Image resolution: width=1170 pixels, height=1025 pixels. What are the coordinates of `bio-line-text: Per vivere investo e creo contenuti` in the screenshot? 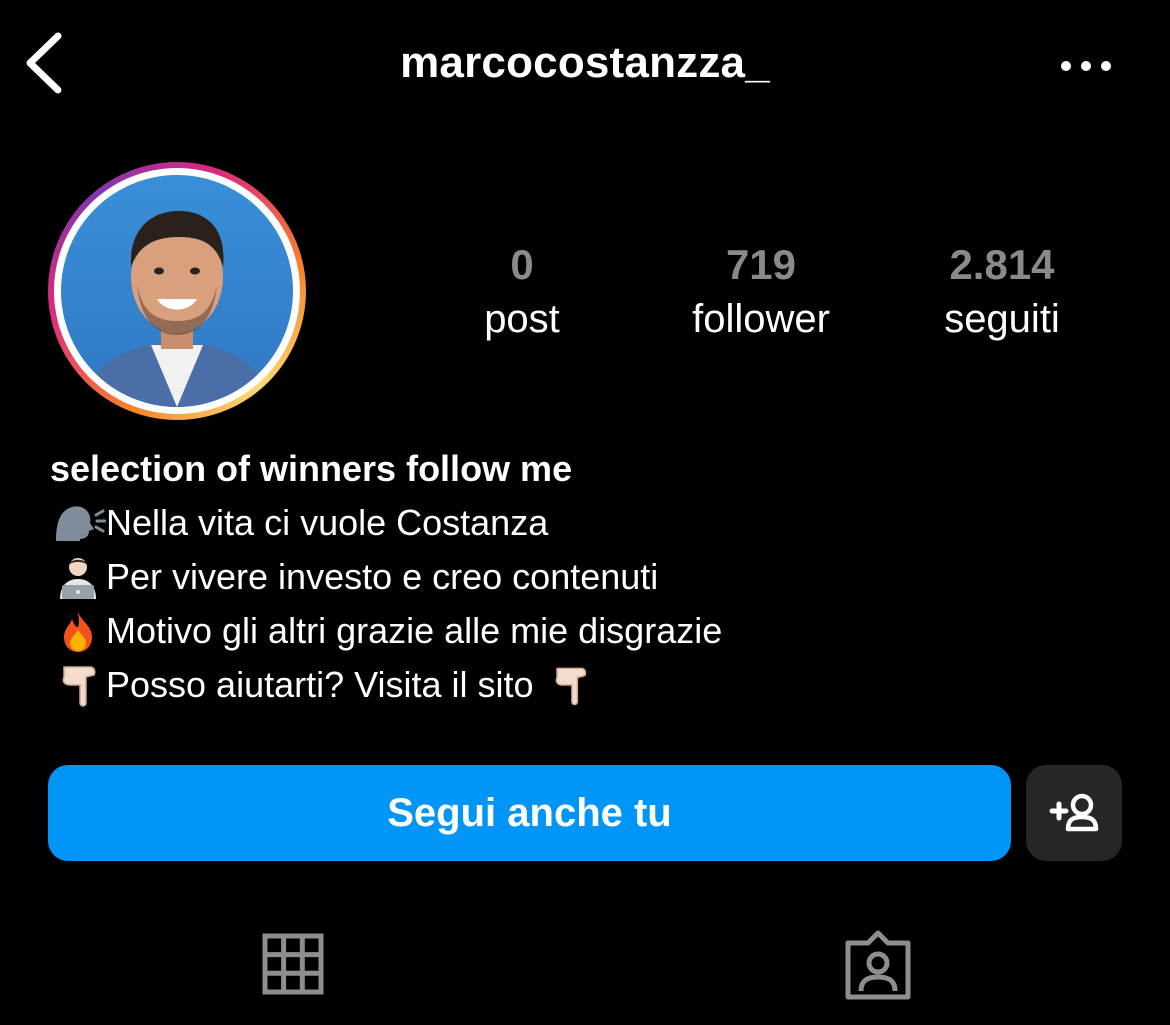 It's located at (382, 576).